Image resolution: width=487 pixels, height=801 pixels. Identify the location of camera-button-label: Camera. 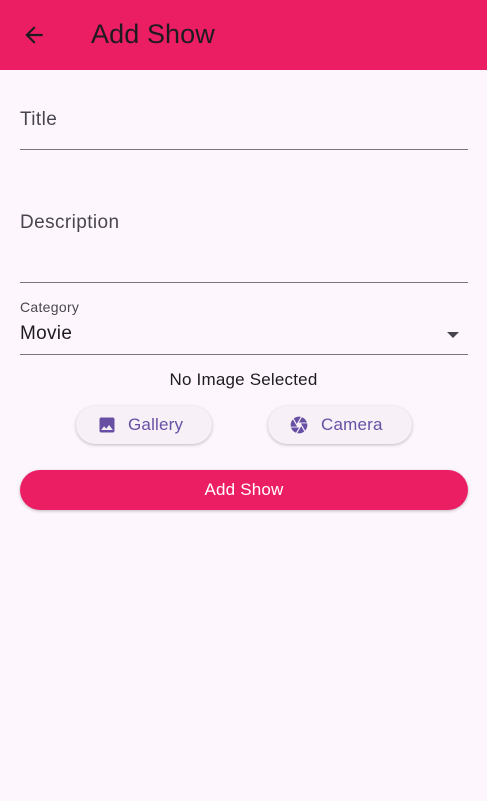
(352, 424).